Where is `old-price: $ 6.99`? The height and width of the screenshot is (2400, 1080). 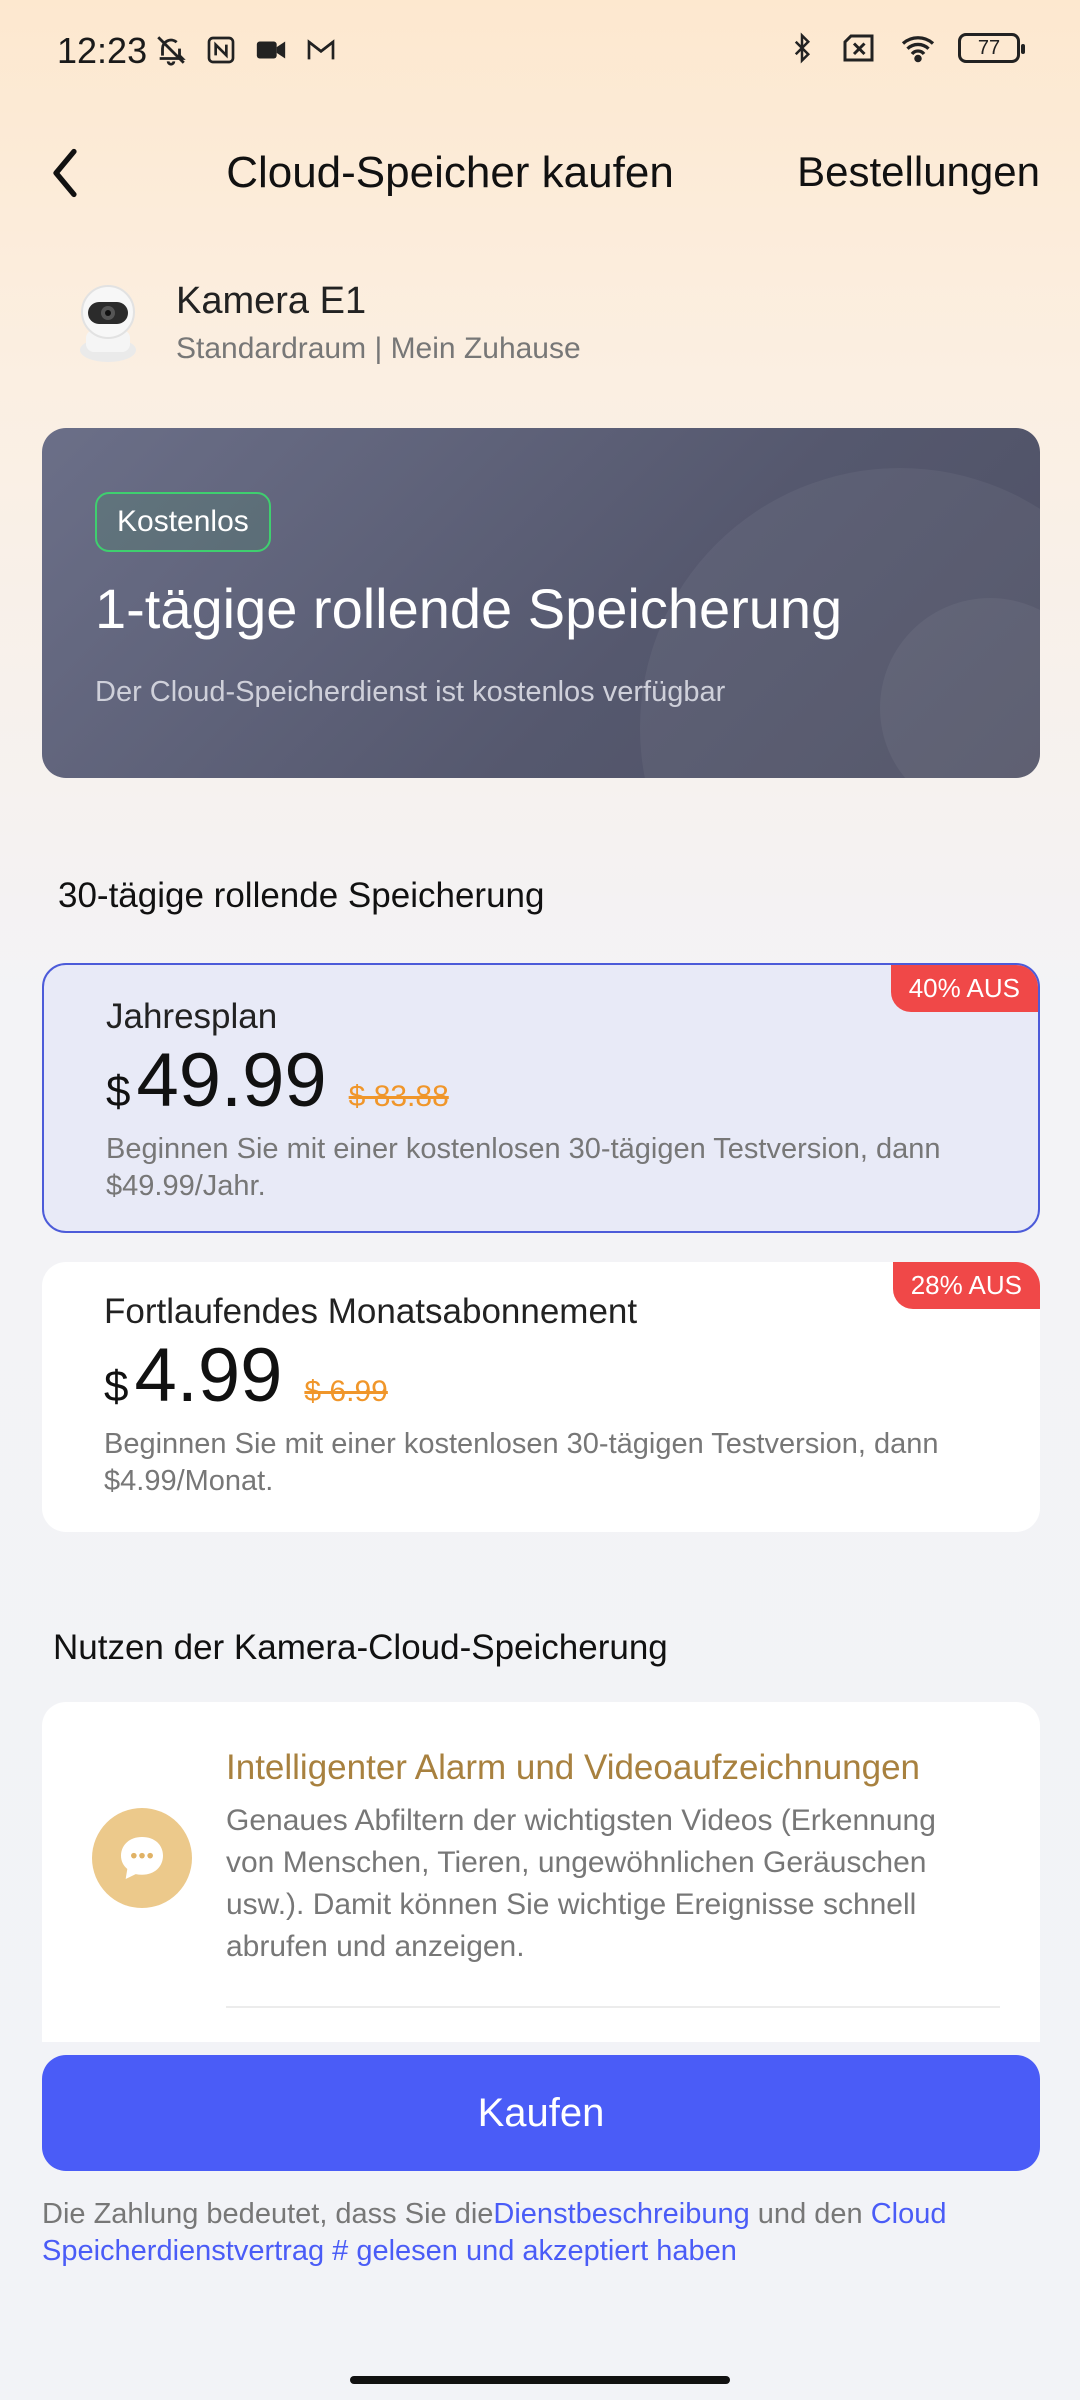 old-price: $ 6.99 is located at coordinates (346, 1391).